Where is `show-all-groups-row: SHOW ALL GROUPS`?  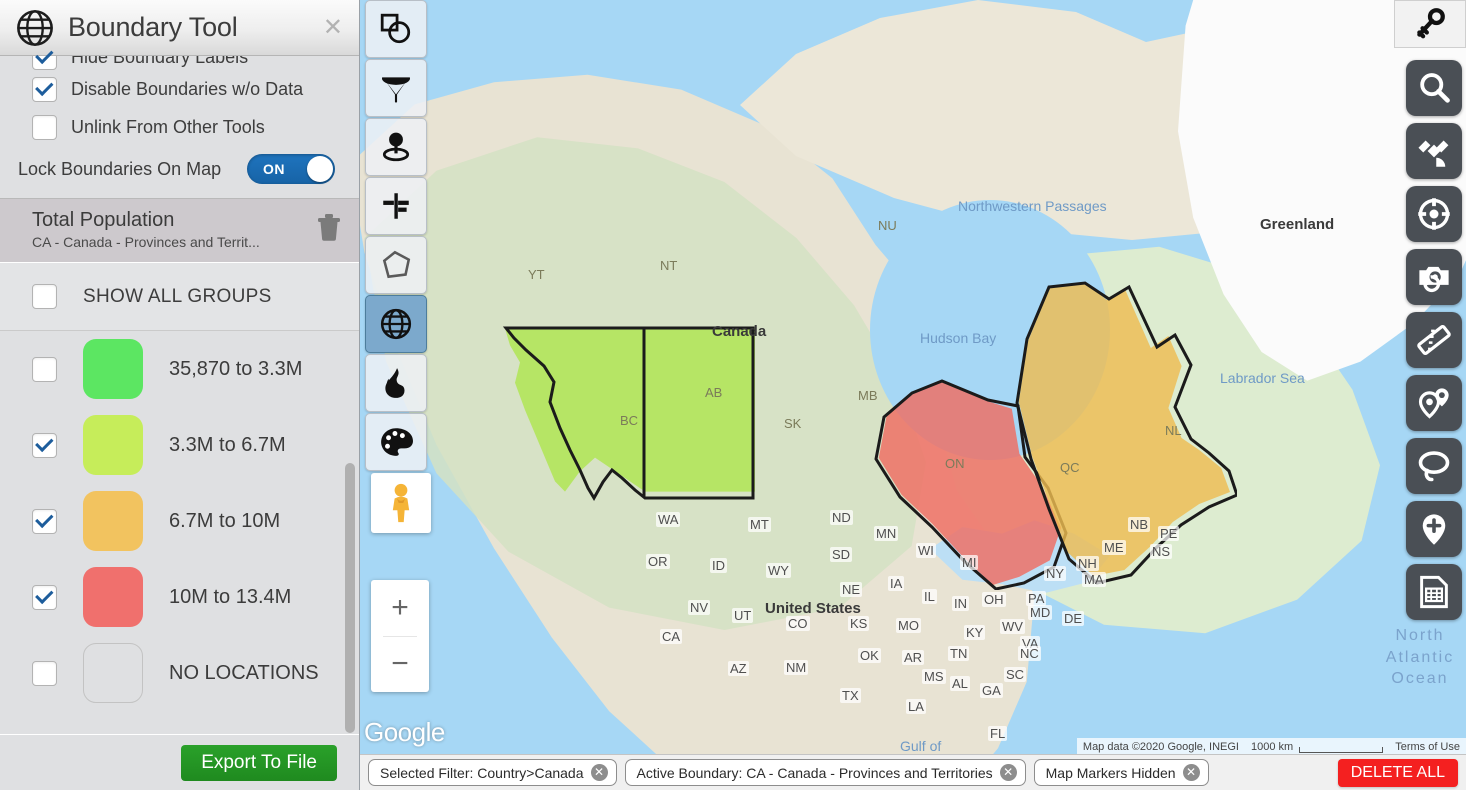
show-all-groups-row: SHOW ALL GROUPS is located at coordinates (179, 297).